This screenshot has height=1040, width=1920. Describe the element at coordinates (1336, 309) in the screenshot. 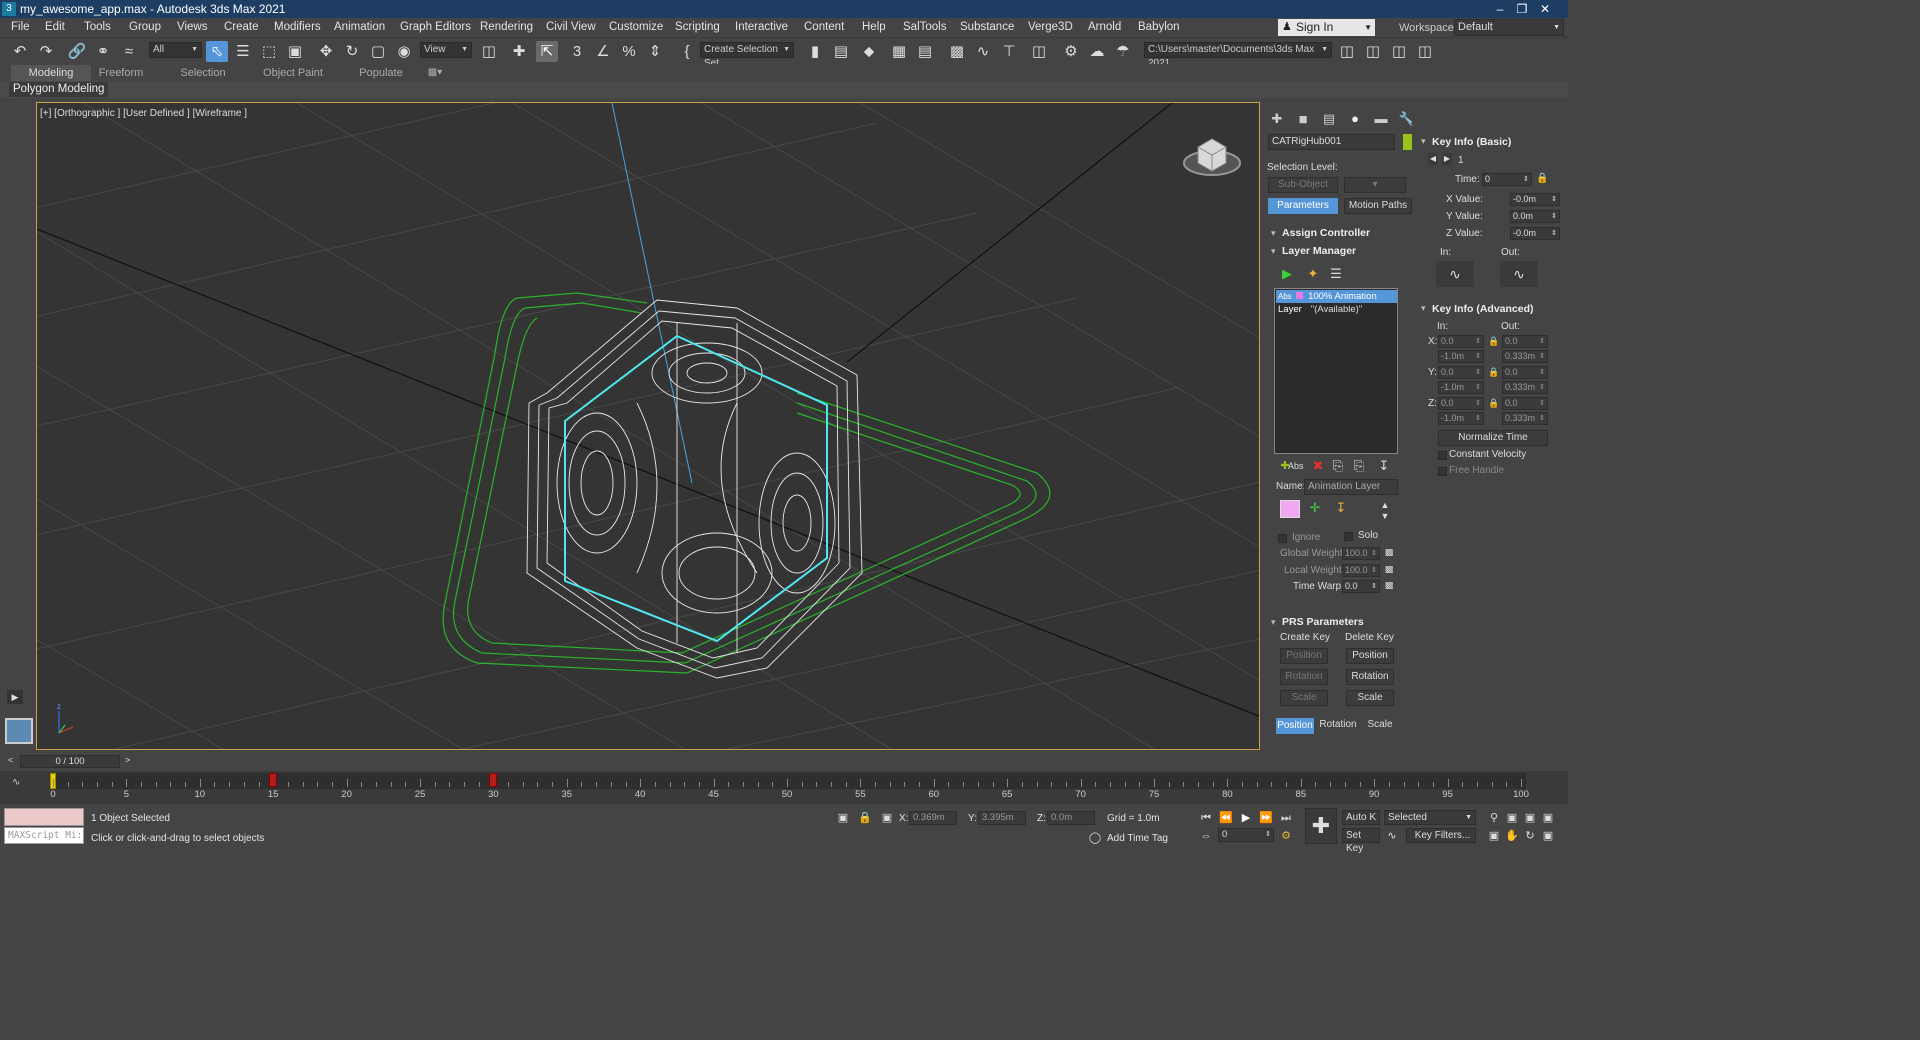

I see `layer-row-available: "(Available)"` at that location.